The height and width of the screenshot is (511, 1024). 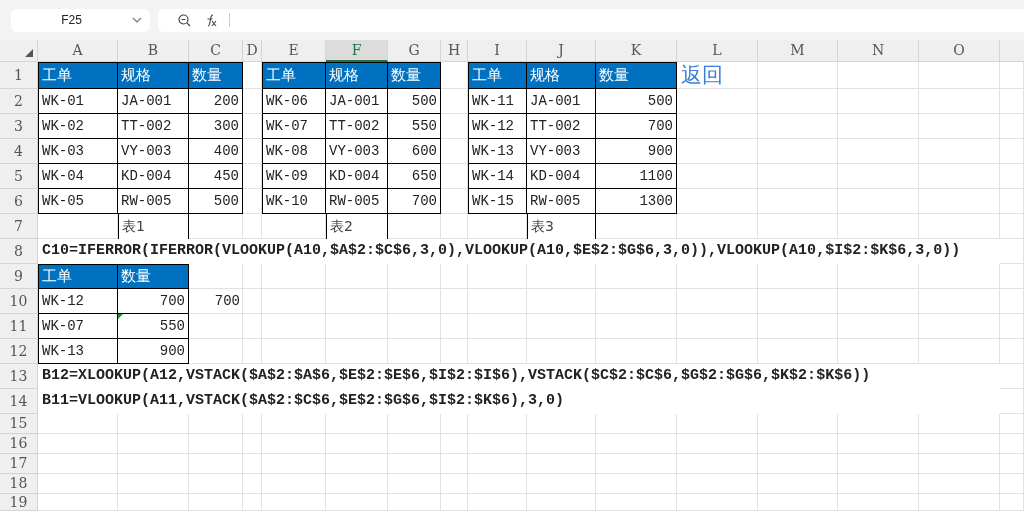 What do you see at coordinates (414, 51) in the screenshot?
I see `column-header: G` at bounding box center [414, 51].